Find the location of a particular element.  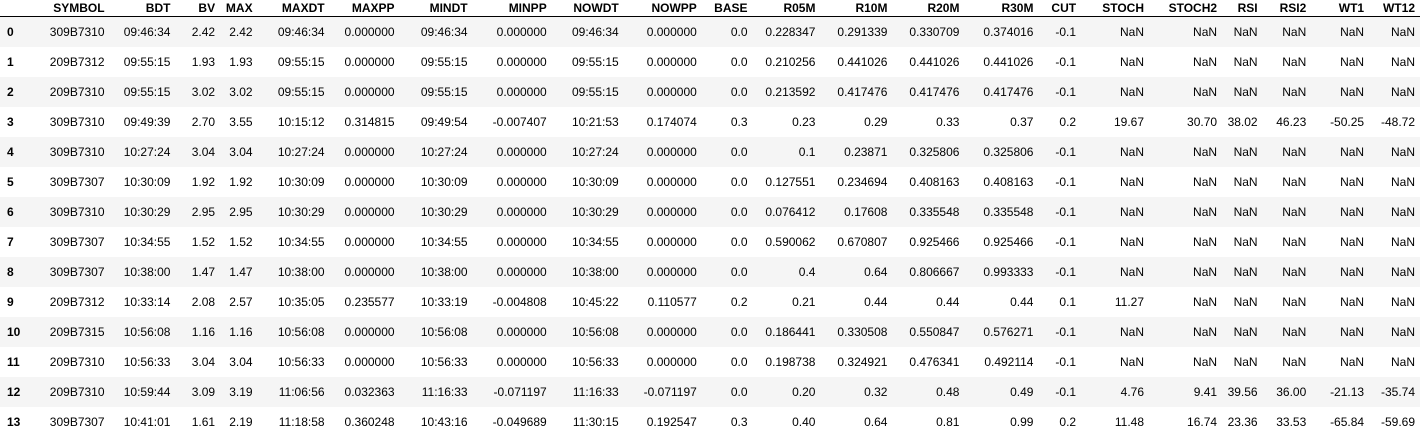

cell-r10m: 0.670807 is located at coordinates (862, 241).